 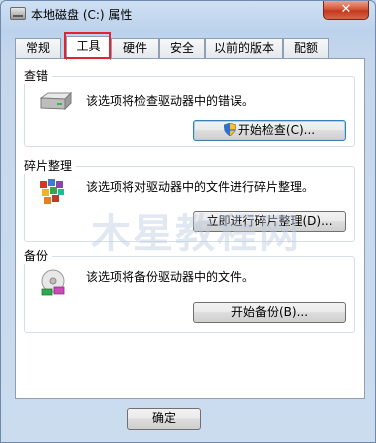 I want to click on tab-general: 常规, so click(x=38, y=48).